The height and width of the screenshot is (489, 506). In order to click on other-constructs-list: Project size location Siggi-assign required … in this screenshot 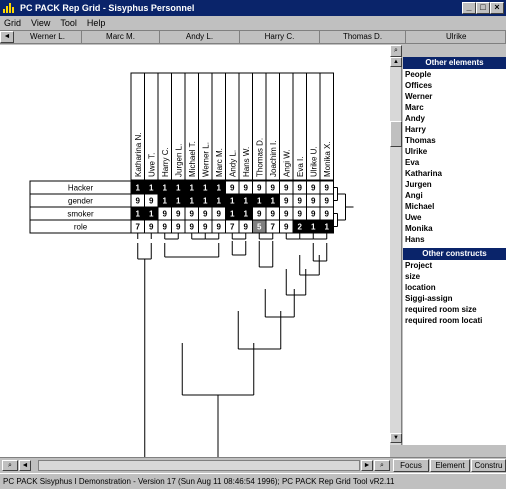, I will do `click(454, 293)`.